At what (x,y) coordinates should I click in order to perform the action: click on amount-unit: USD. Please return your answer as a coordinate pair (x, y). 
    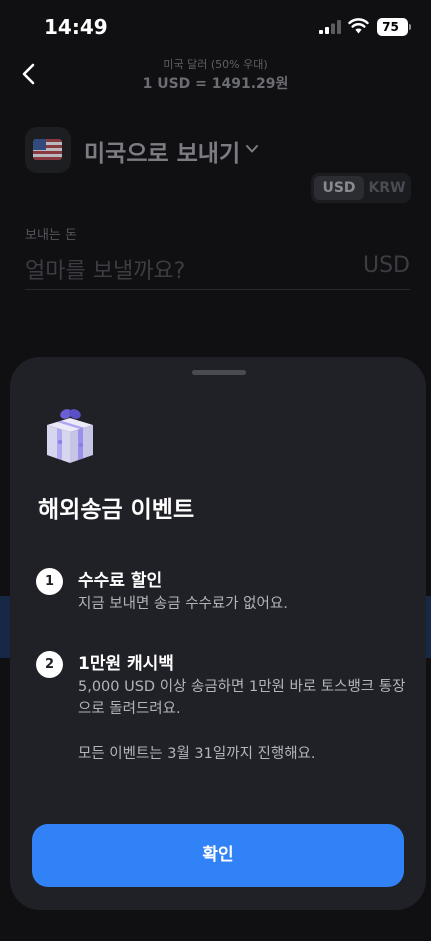
    Looking at the image, I should click on (386, 265).